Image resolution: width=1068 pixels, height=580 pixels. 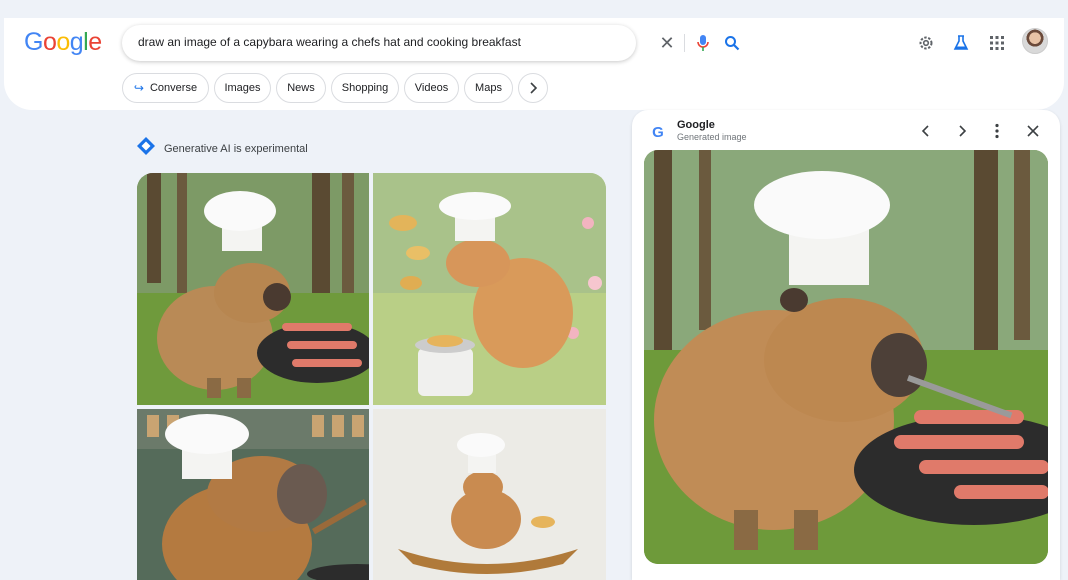 What do you see at coordinates (146, 148) in the screenshot?
I see `gemini-sparkle-icon` at bounding box center [146, 148].